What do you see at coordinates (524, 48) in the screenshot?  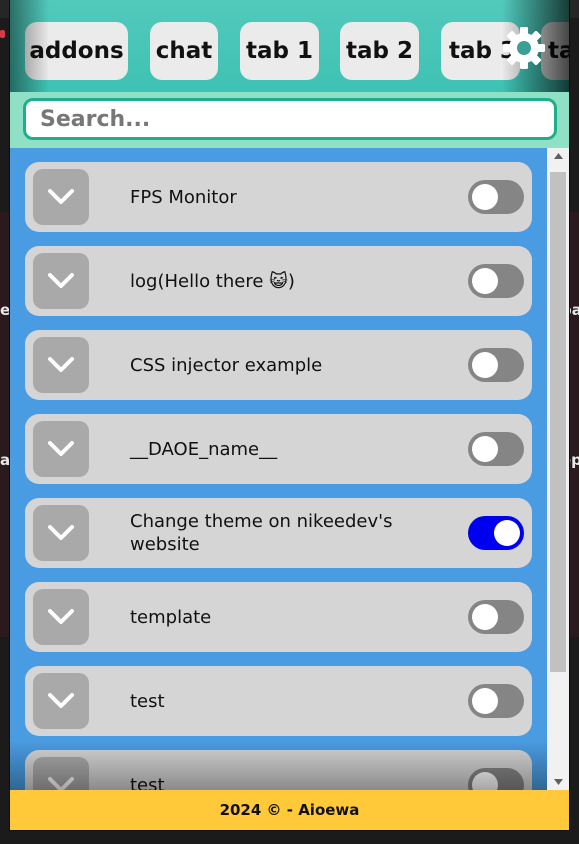 I see `gear-icon` at bounding box center [524, 48].